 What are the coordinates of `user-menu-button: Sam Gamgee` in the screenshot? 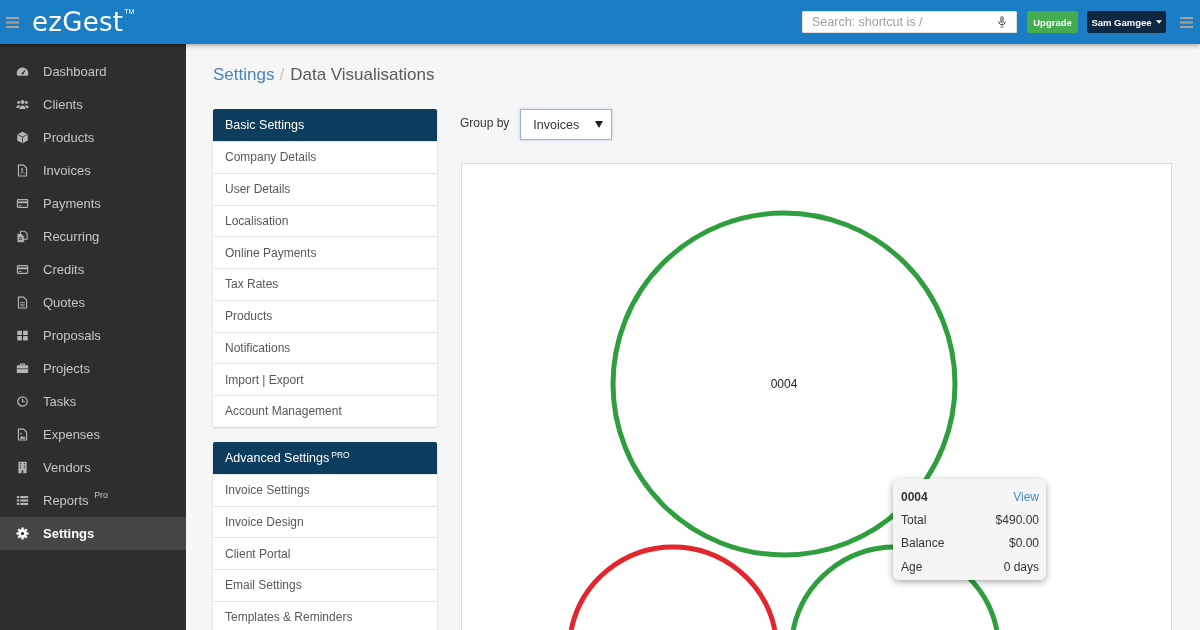 It's located at (1126, 22).